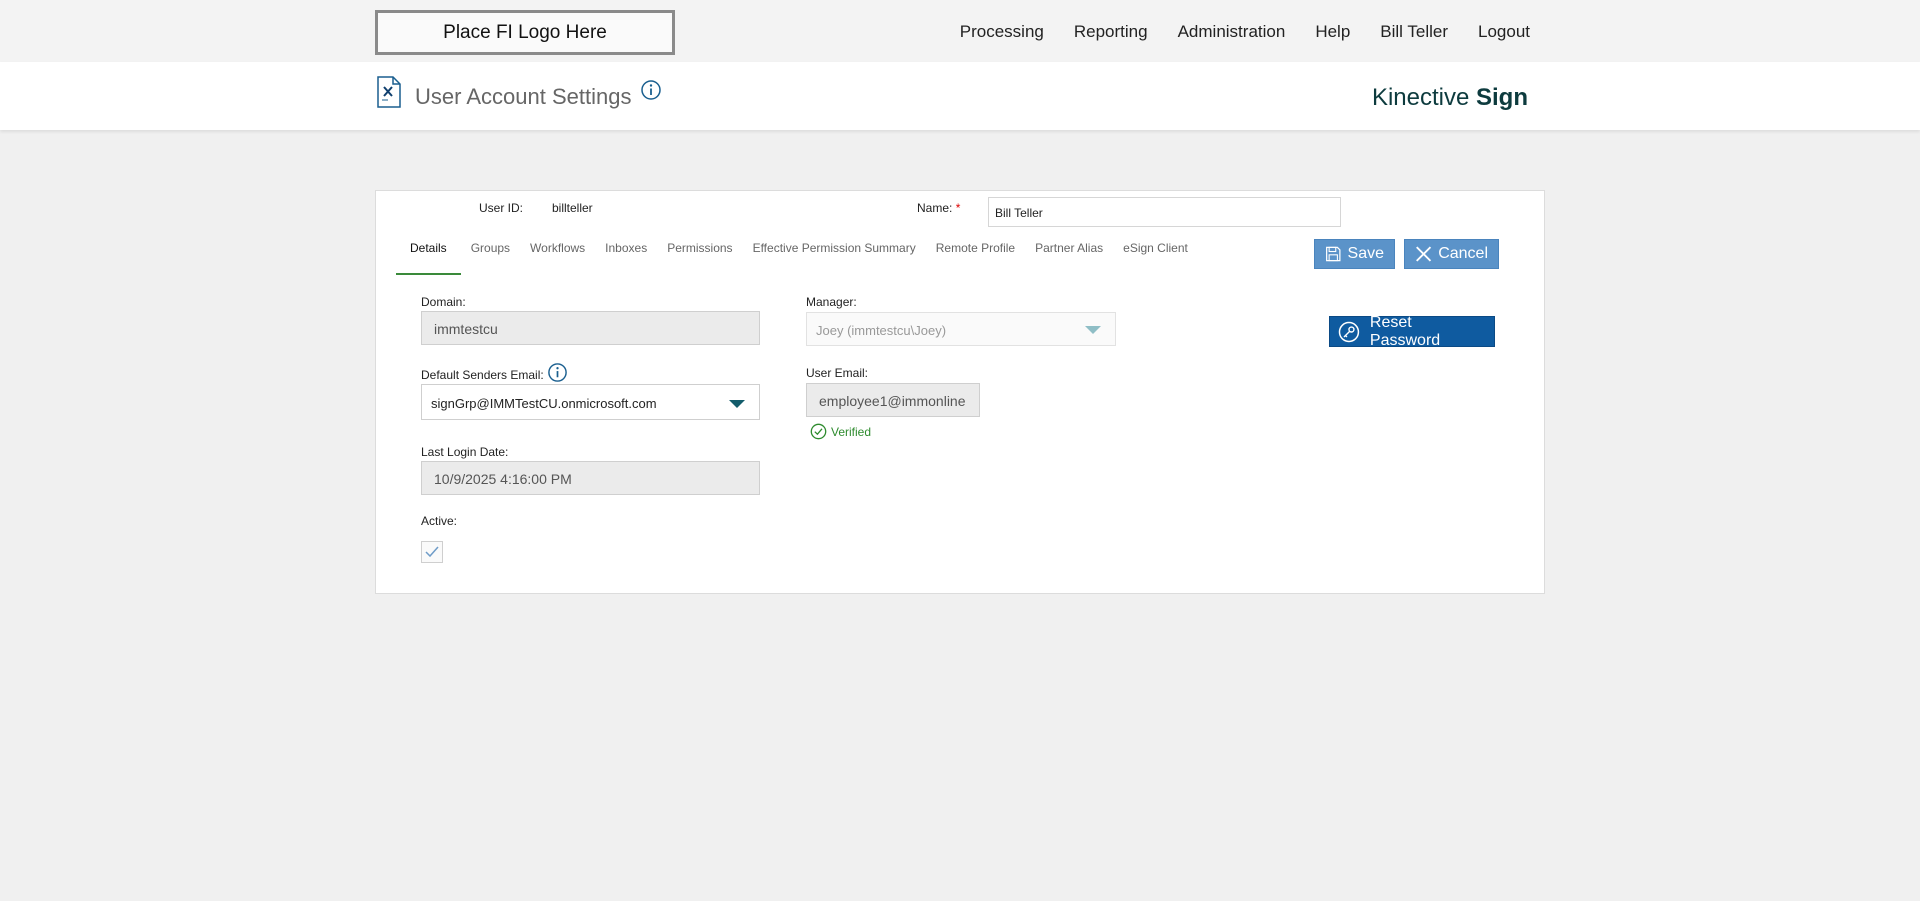  Describe the element at coordinates (428, 257) in the screenshot. I see `tab-details: Details` at that location.